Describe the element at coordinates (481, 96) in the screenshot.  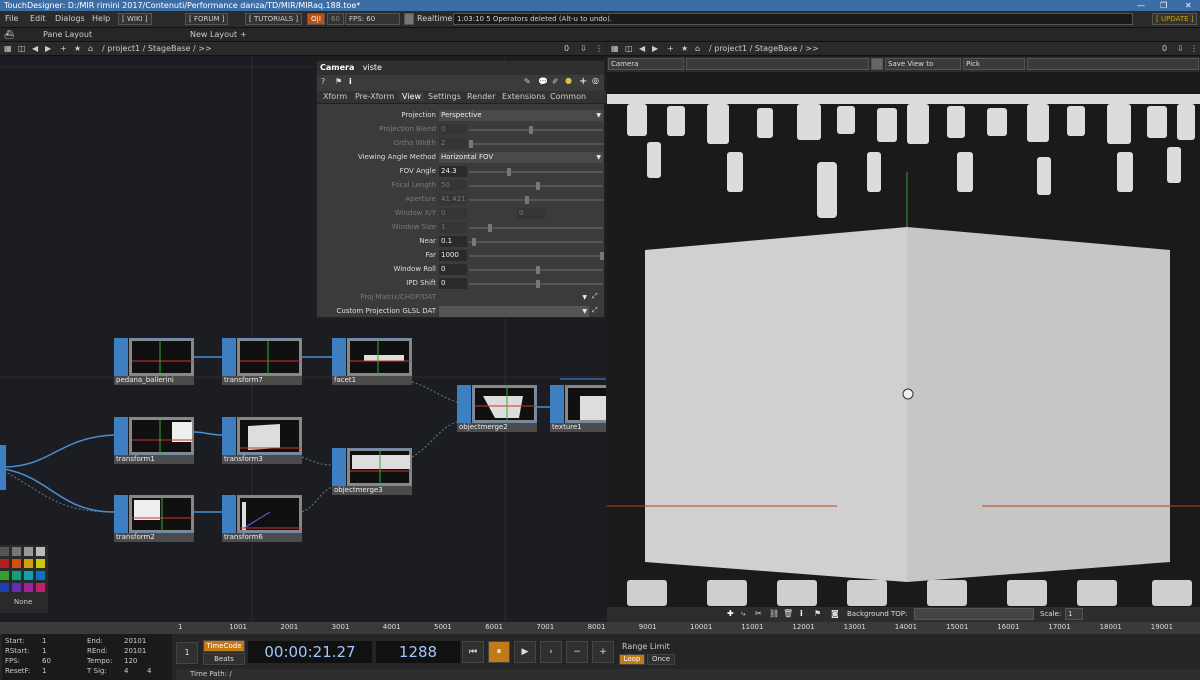
I see `tab-render: Render` at that location.